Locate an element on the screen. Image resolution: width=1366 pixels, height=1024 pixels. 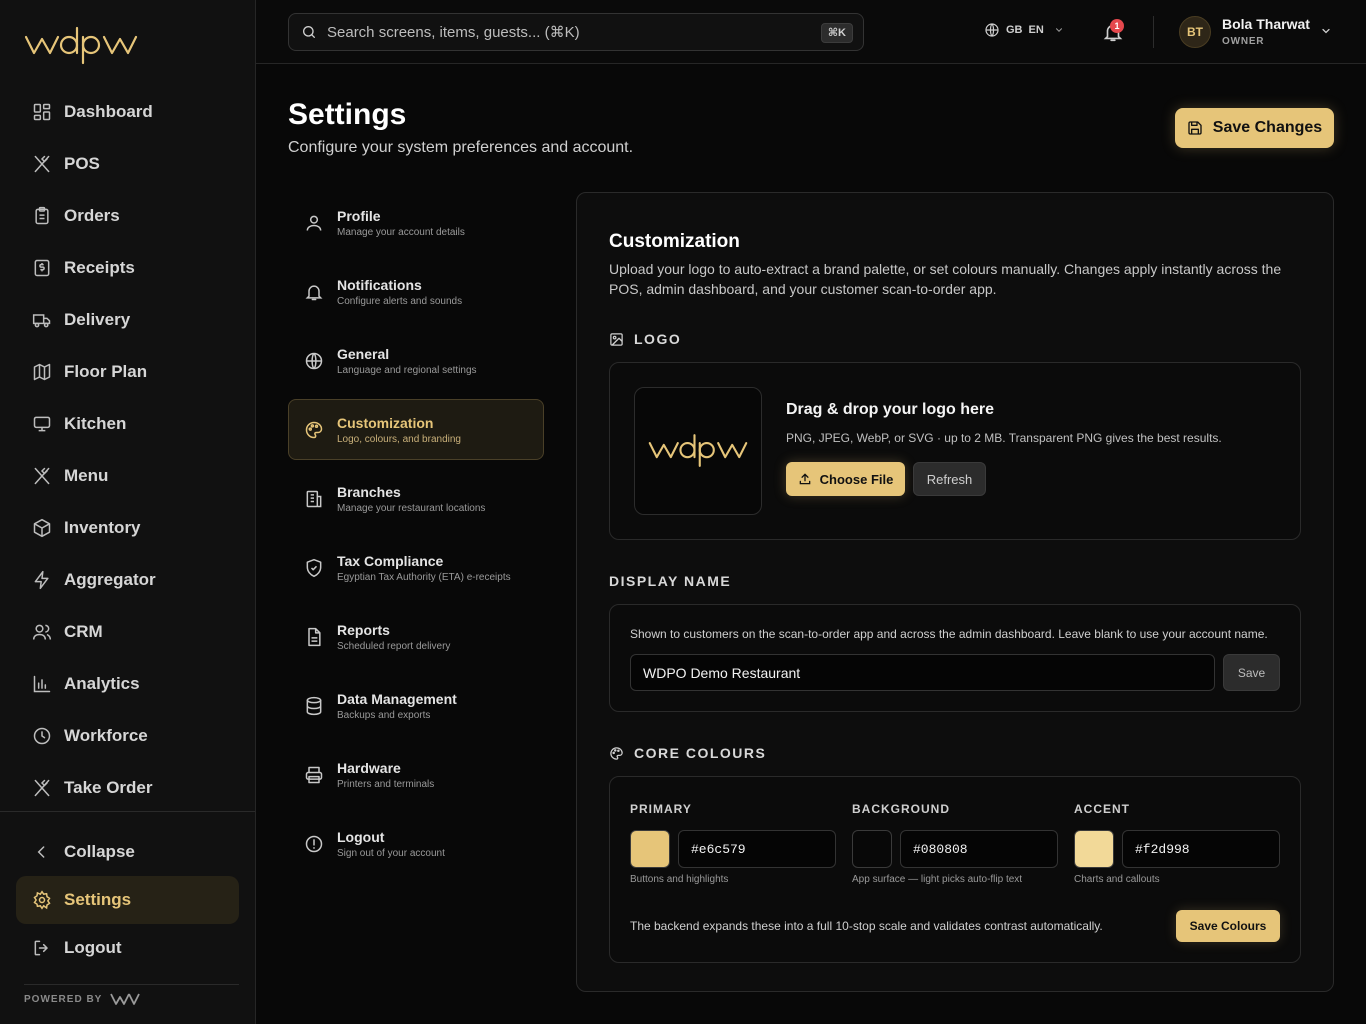
topbar: ⌘K GB EN 1 BT Bola Tharwat OWNER is located at coordinates (811, 32).